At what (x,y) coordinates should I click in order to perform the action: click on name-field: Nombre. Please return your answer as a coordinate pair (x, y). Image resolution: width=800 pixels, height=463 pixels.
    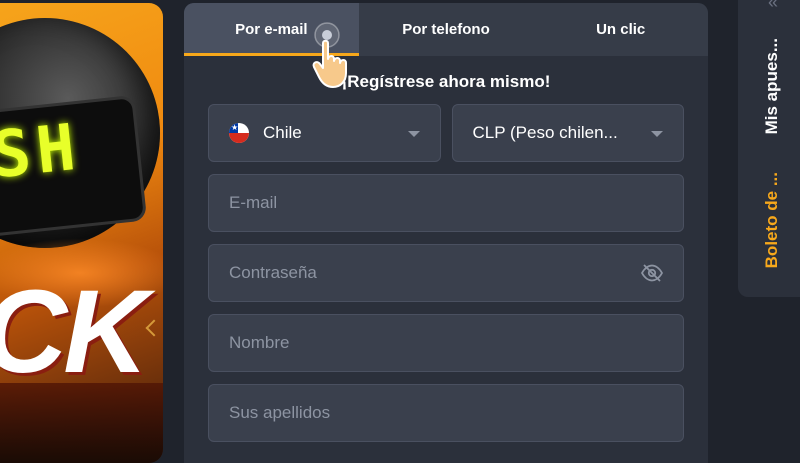
    Looking at the image, I should click on (446, 343).